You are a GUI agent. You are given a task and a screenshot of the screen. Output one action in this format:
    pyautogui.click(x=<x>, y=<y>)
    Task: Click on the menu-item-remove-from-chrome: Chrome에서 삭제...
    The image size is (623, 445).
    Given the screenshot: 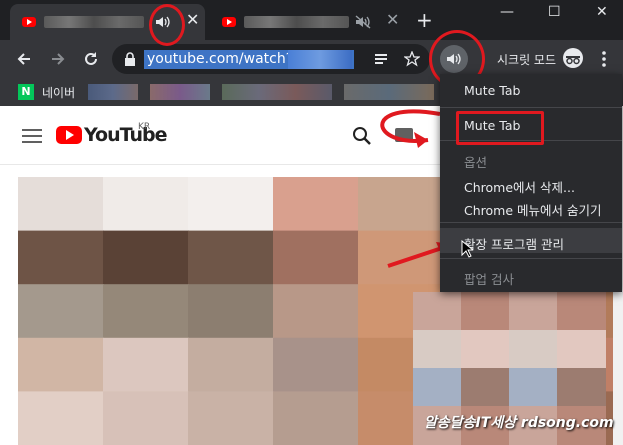 What is the action you would take?
    pyautogui.click(x=519, y=186)
    